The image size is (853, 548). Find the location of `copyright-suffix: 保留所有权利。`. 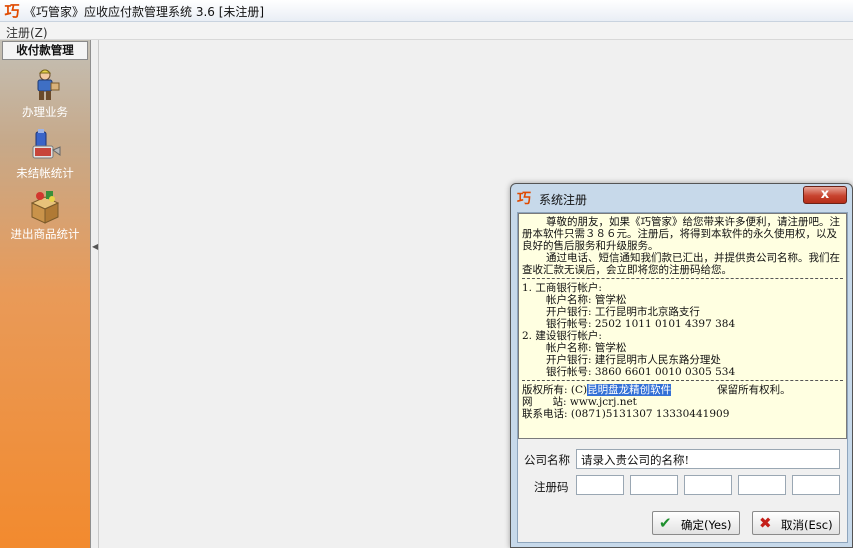

copyright-suffix: 保留所有权利。 is located at coordinates (754, 390).